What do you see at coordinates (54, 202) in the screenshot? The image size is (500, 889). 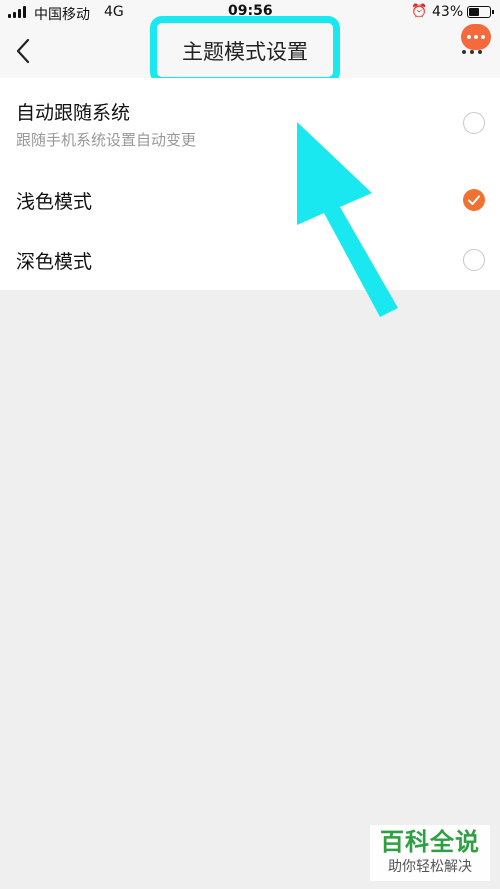 I see `option-label: 浅色模式` at bounding box center [54, 202].